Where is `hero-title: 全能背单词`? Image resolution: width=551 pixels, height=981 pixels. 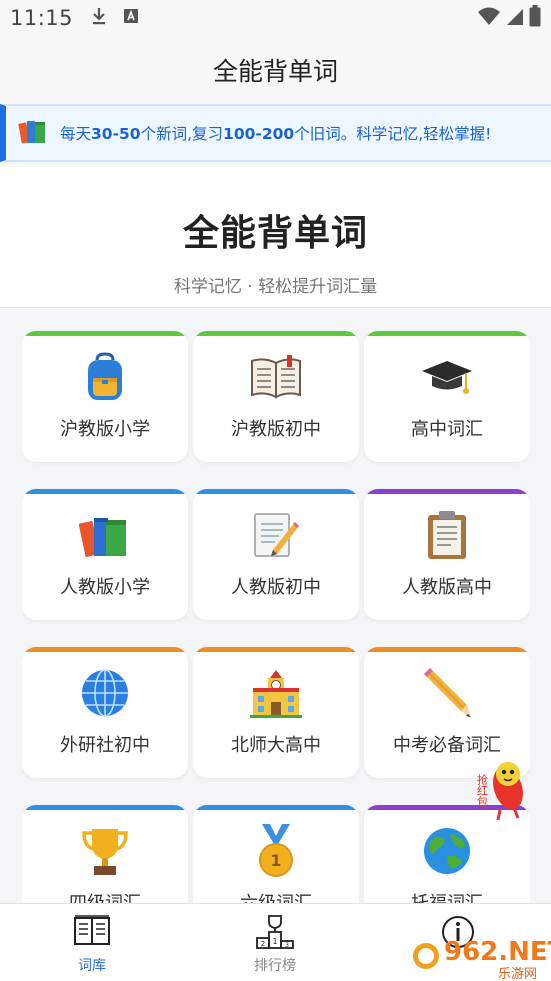
hero-title: 全能背单词 is located at coordinates (275, 233).